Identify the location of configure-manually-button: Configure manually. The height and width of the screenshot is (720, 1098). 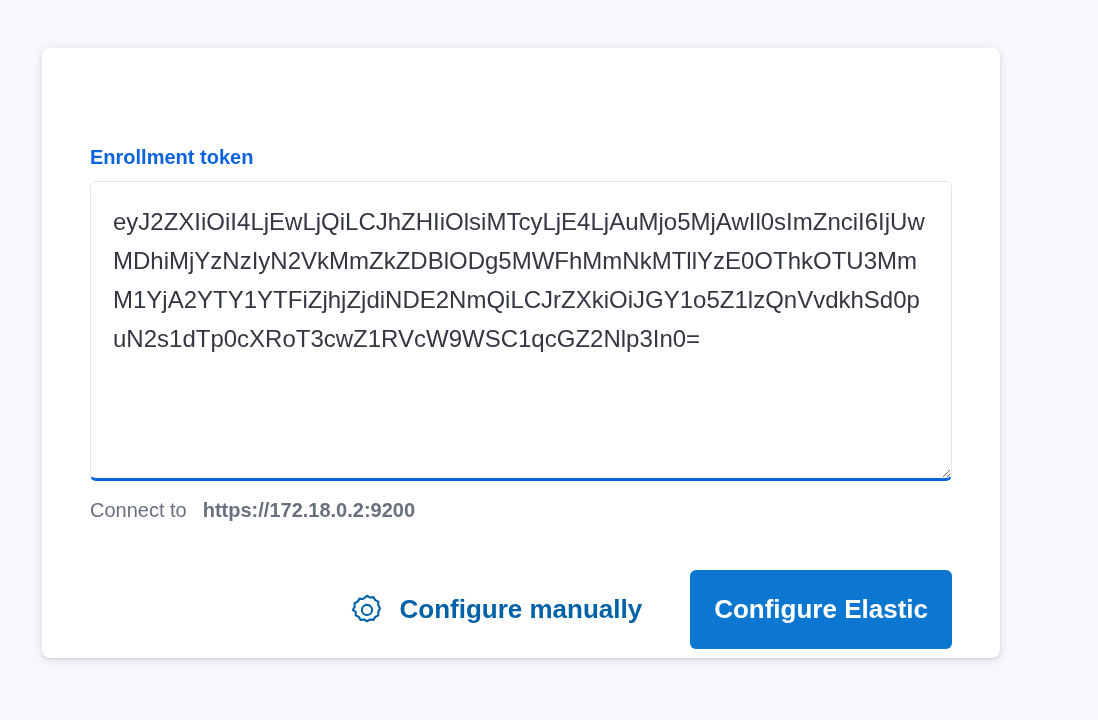
(496, 609).